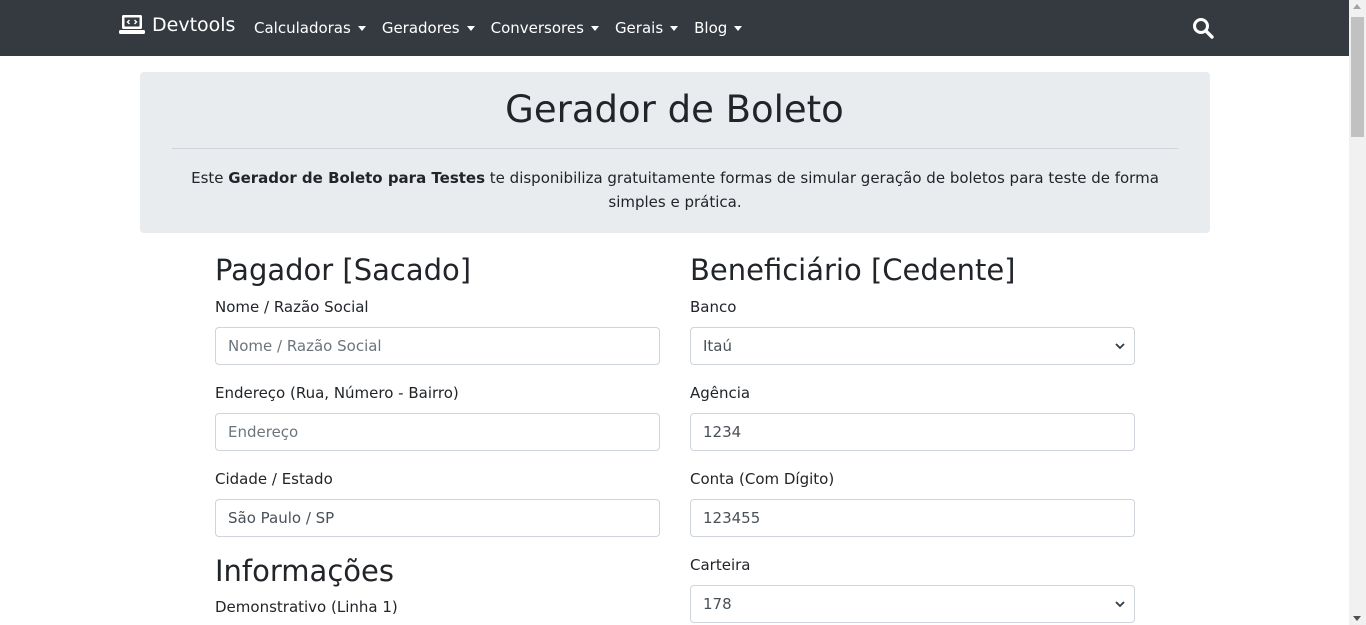  What do you see at coordinates (912, 432) in the screenshot?
I see `agencia-input` at bounding box center [912, 432].